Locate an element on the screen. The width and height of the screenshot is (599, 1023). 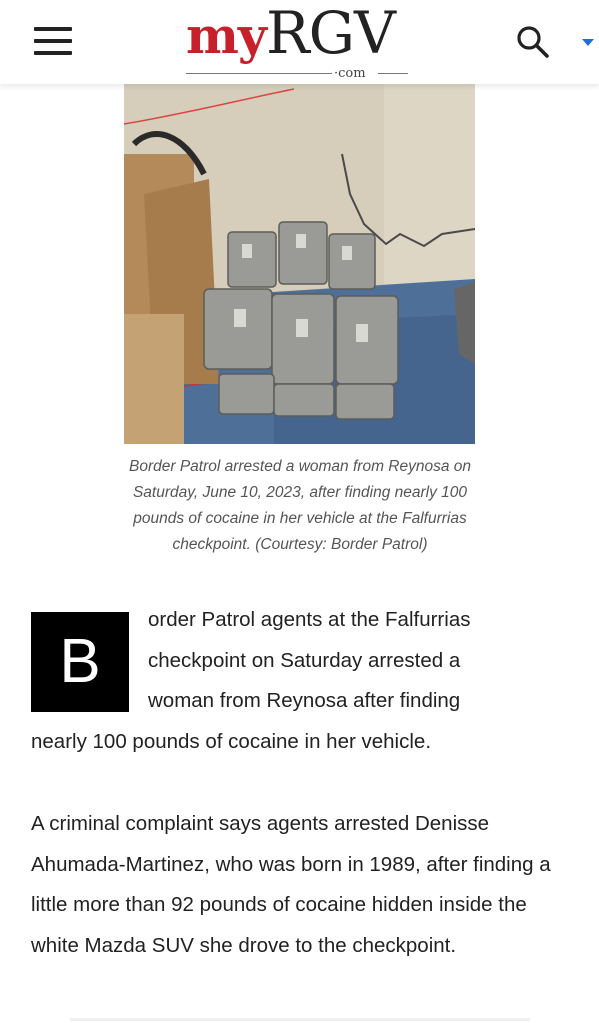
logo-wordmark: myRGV is located at coordinates (291, 34).